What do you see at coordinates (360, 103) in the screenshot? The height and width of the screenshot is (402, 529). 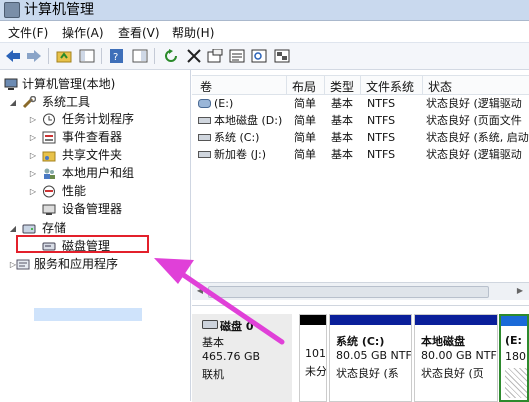 I see `table-row: (E:) 简单 基本 NTFS 状态良好 (逻辑驱动` at bounding box center [360, 103].